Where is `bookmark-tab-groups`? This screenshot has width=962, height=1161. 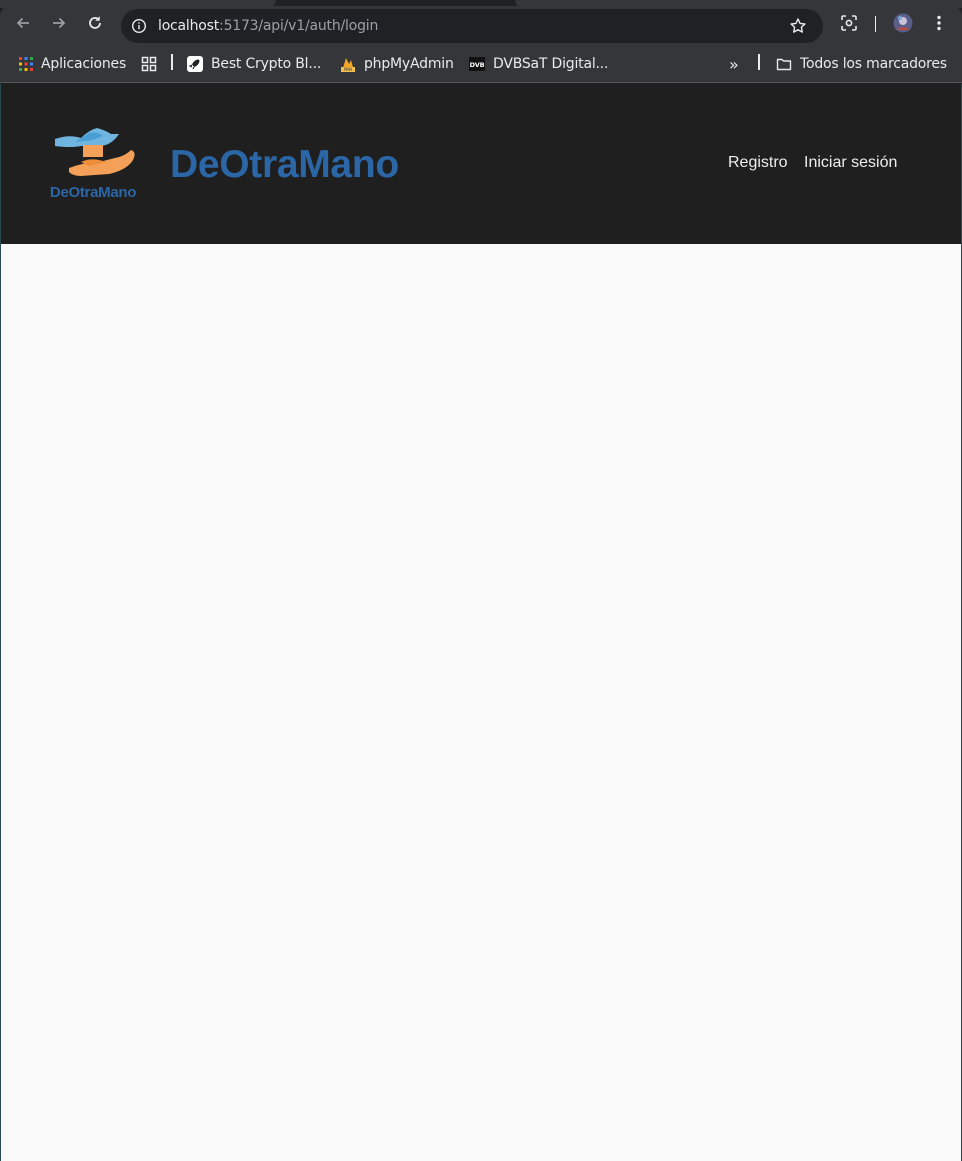 bookmark-tab-groups is located at coordinates (149, 64).